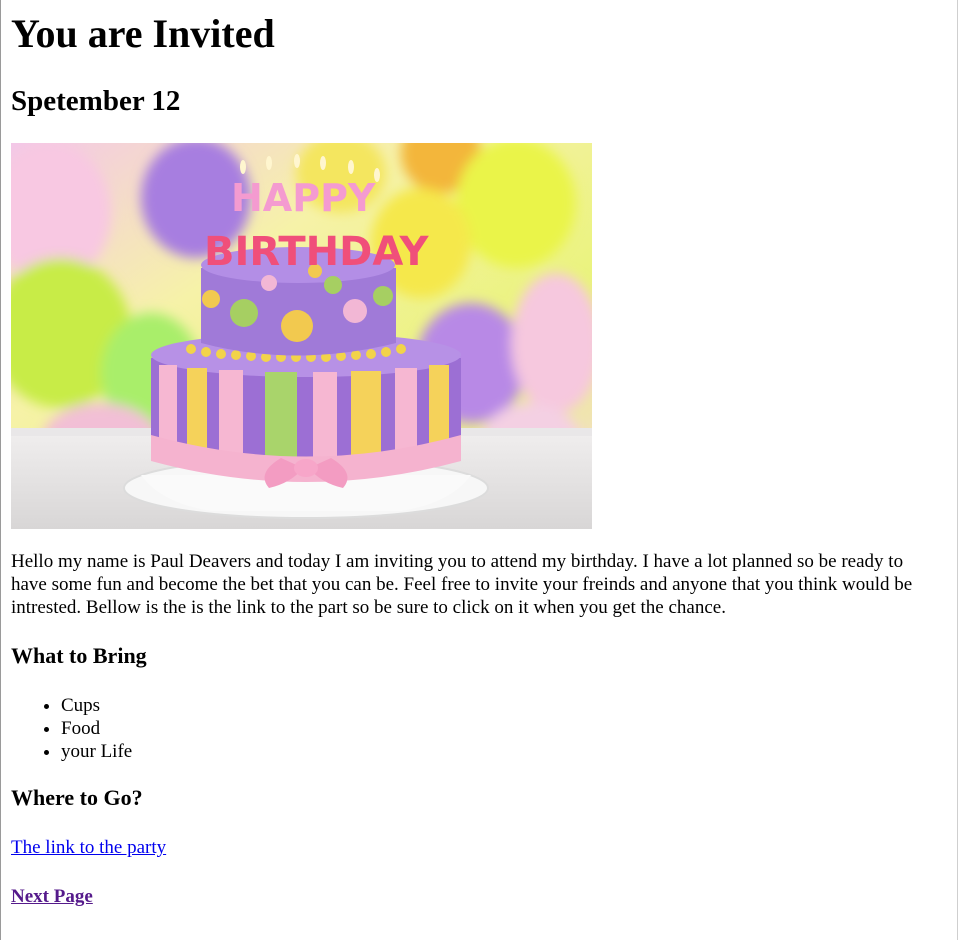  Describe the element at coordinates (316, 252) in the screenshot. I see `birthday-candles: BIRTHDAY` at that location.